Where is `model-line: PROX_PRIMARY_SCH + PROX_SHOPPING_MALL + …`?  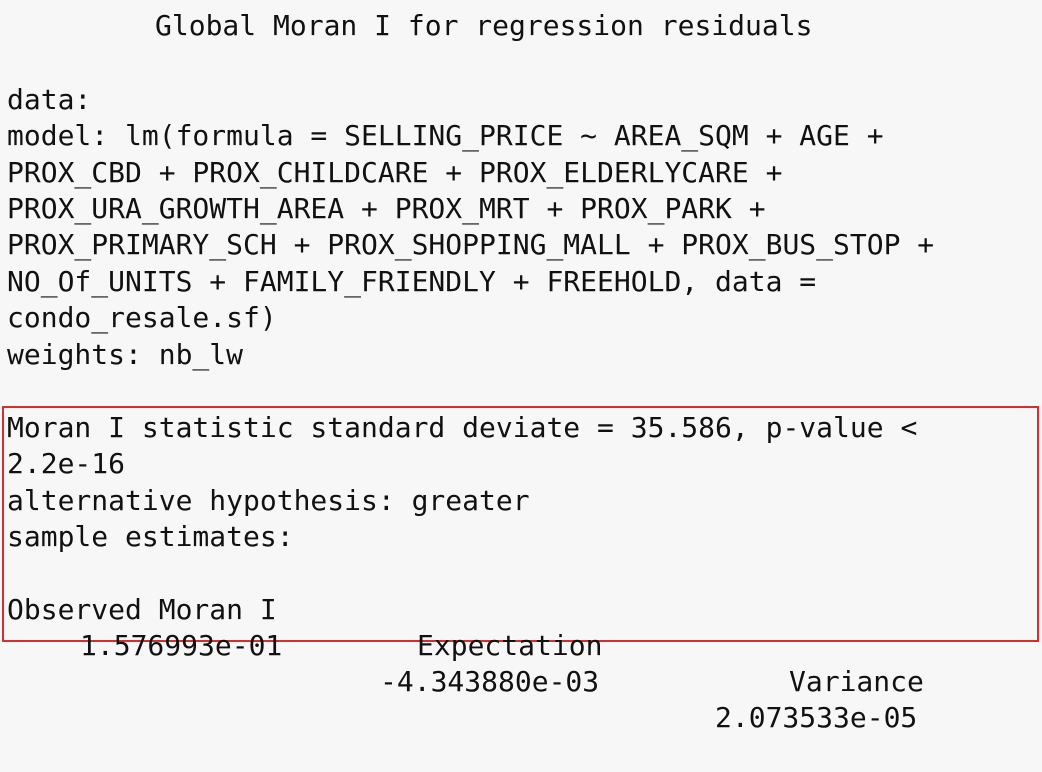
model-line: PROX_PRIMARY_SCH + PROX_SHOPPING_MALL + … is located at coordinates (471, 244).